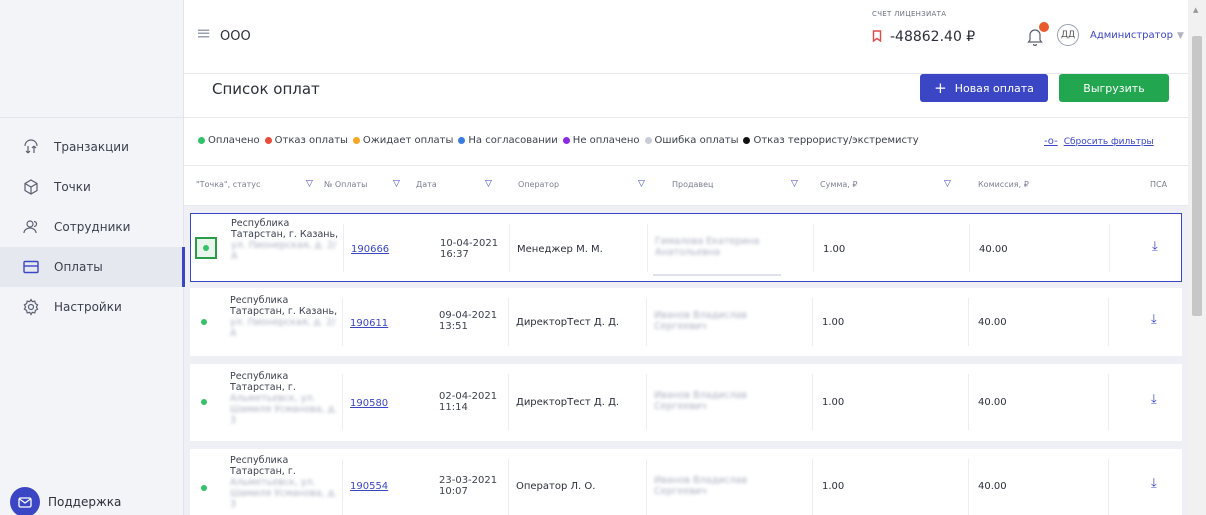 This screenshot has width=1206, height=515. What do you see at coordinates (1044, 27) in the screenshot?
I see `notification-badge` at bounding box center [1044, 27].